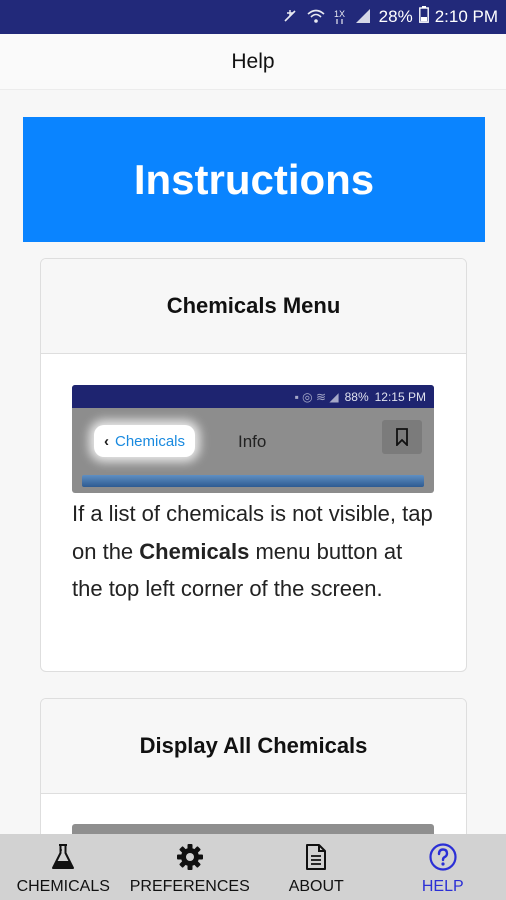  What do you see at coordinates (423, 17) in the screenshot?
I see `battery-icon` at bounding box center [423, 17].